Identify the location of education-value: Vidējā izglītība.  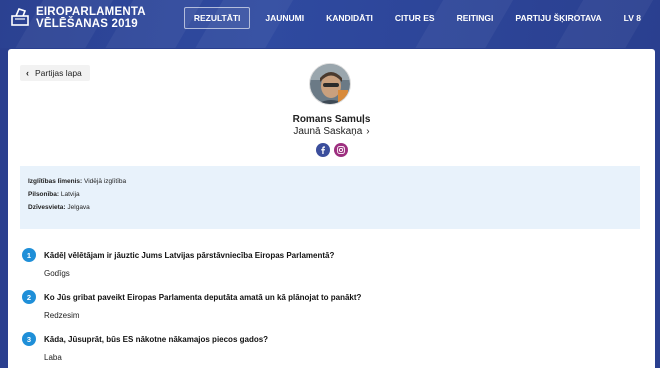
(105, 181).